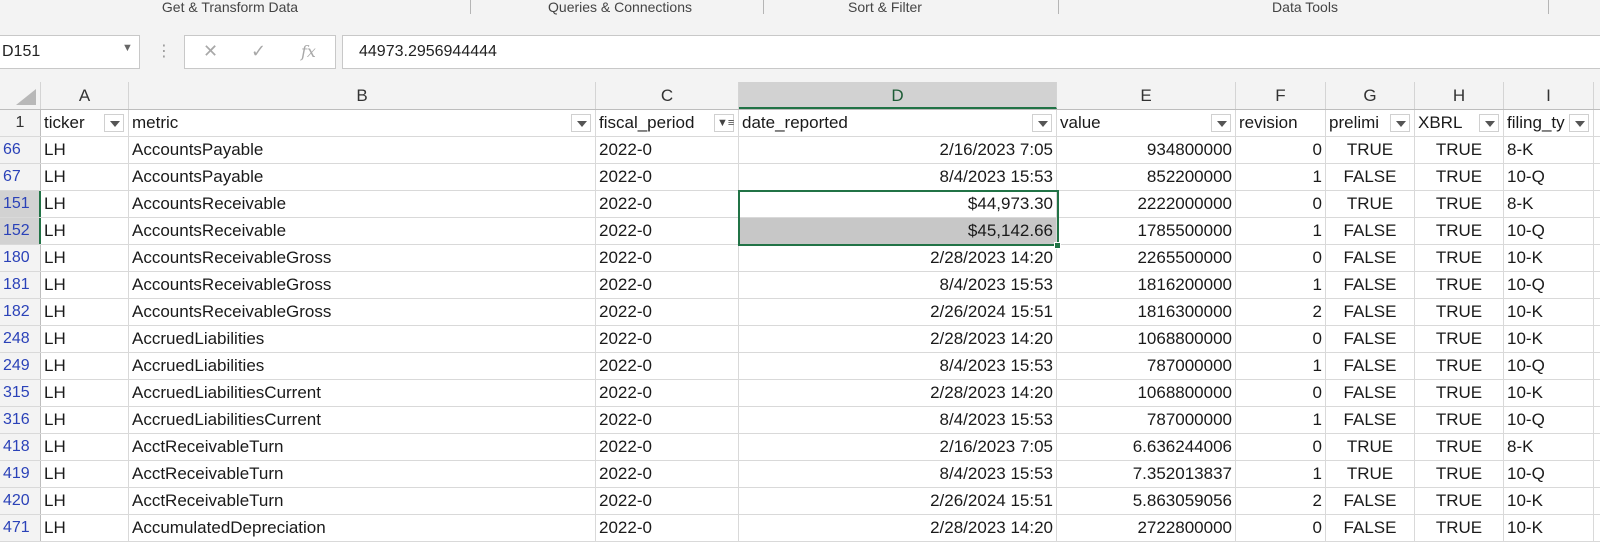 The height and width of the screenshot is (554, 1600). Describe the element at coordinates (20, 393) in the screenshot. I see `row-number: 315` at that location.